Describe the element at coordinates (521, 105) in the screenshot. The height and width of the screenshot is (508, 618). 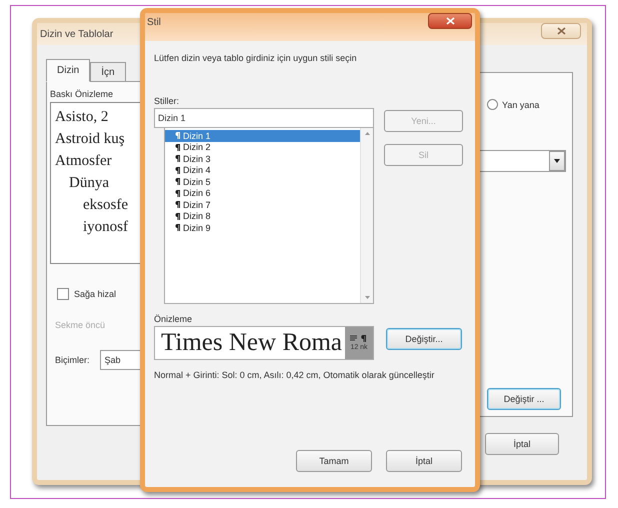
I see `radio-label: Yan yana` at that location.